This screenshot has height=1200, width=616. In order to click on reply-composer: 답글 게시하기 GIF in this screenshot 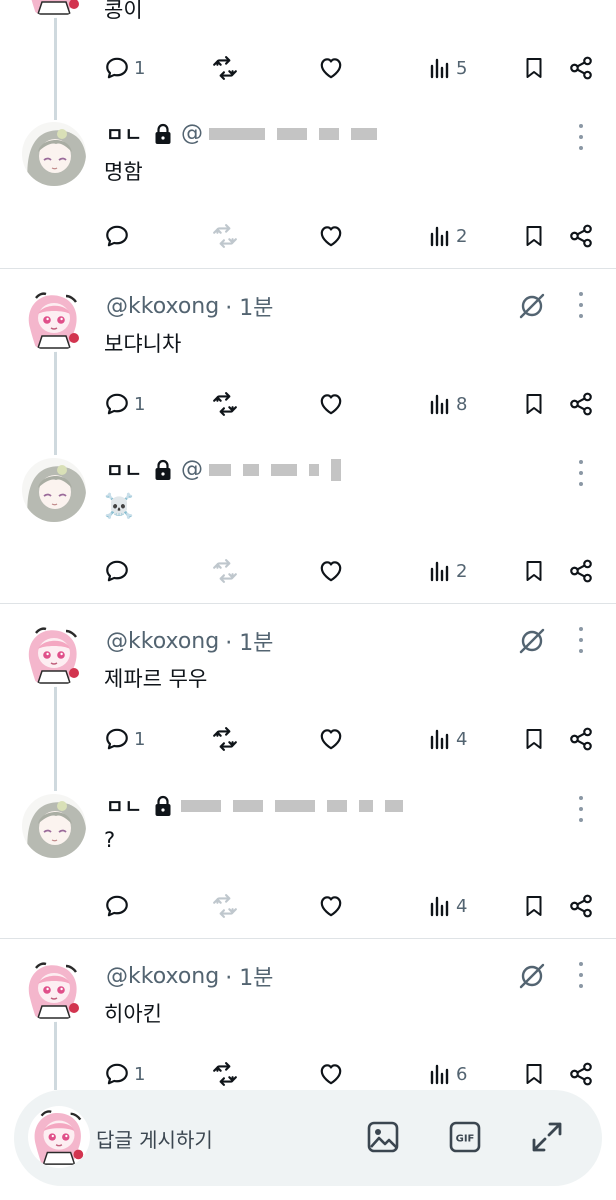, I will do `click(308, 1138)`.